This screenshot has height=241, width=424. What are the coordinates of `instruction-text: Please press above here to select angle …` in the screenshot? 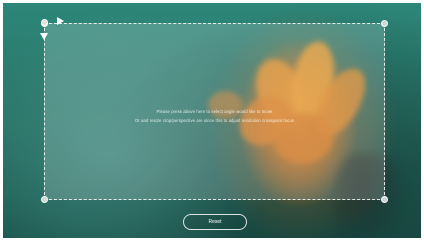 It's located at (214, 116).